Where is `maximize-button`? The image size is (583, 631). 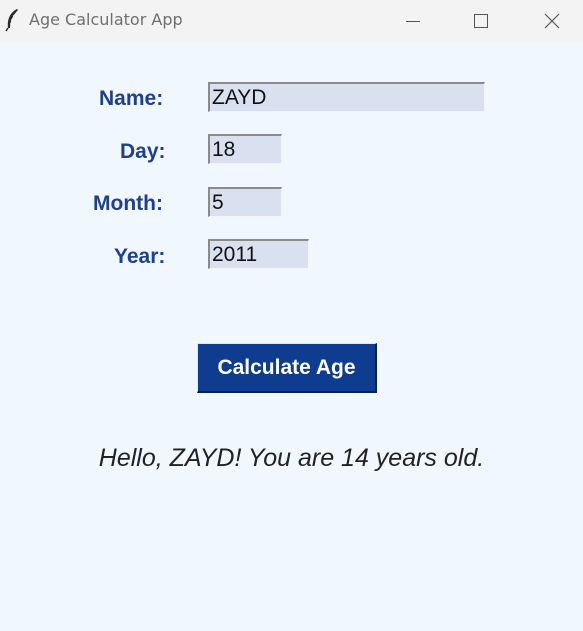
maximize-button is located at coordinates (481, 21).